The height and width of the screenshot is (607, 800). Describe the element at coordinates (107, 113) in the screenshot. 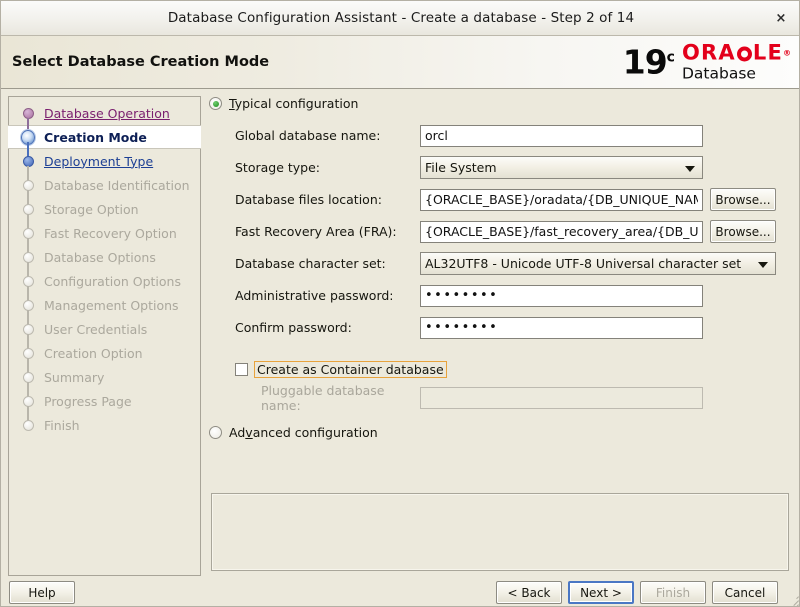

I see `sidebar-item-label: Database Operation` at that location.